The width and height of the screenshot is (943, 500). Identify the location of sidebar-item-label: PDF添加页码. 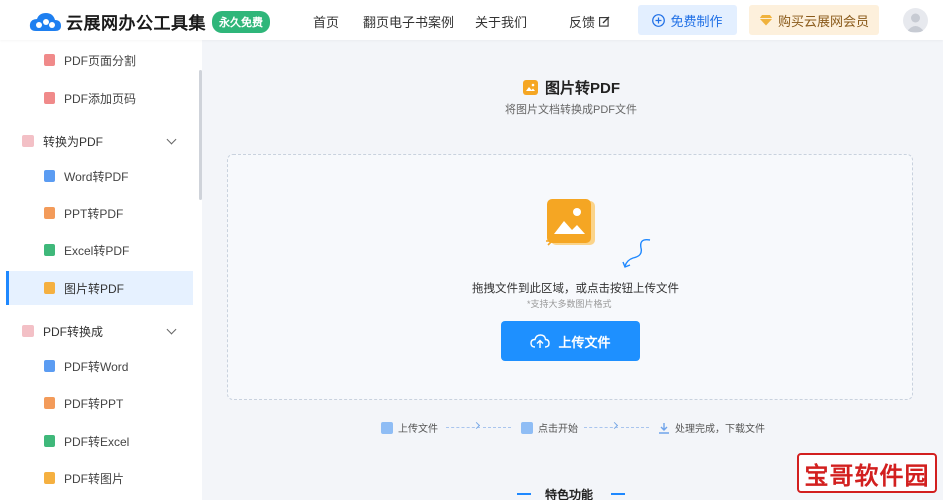
(100, 98).